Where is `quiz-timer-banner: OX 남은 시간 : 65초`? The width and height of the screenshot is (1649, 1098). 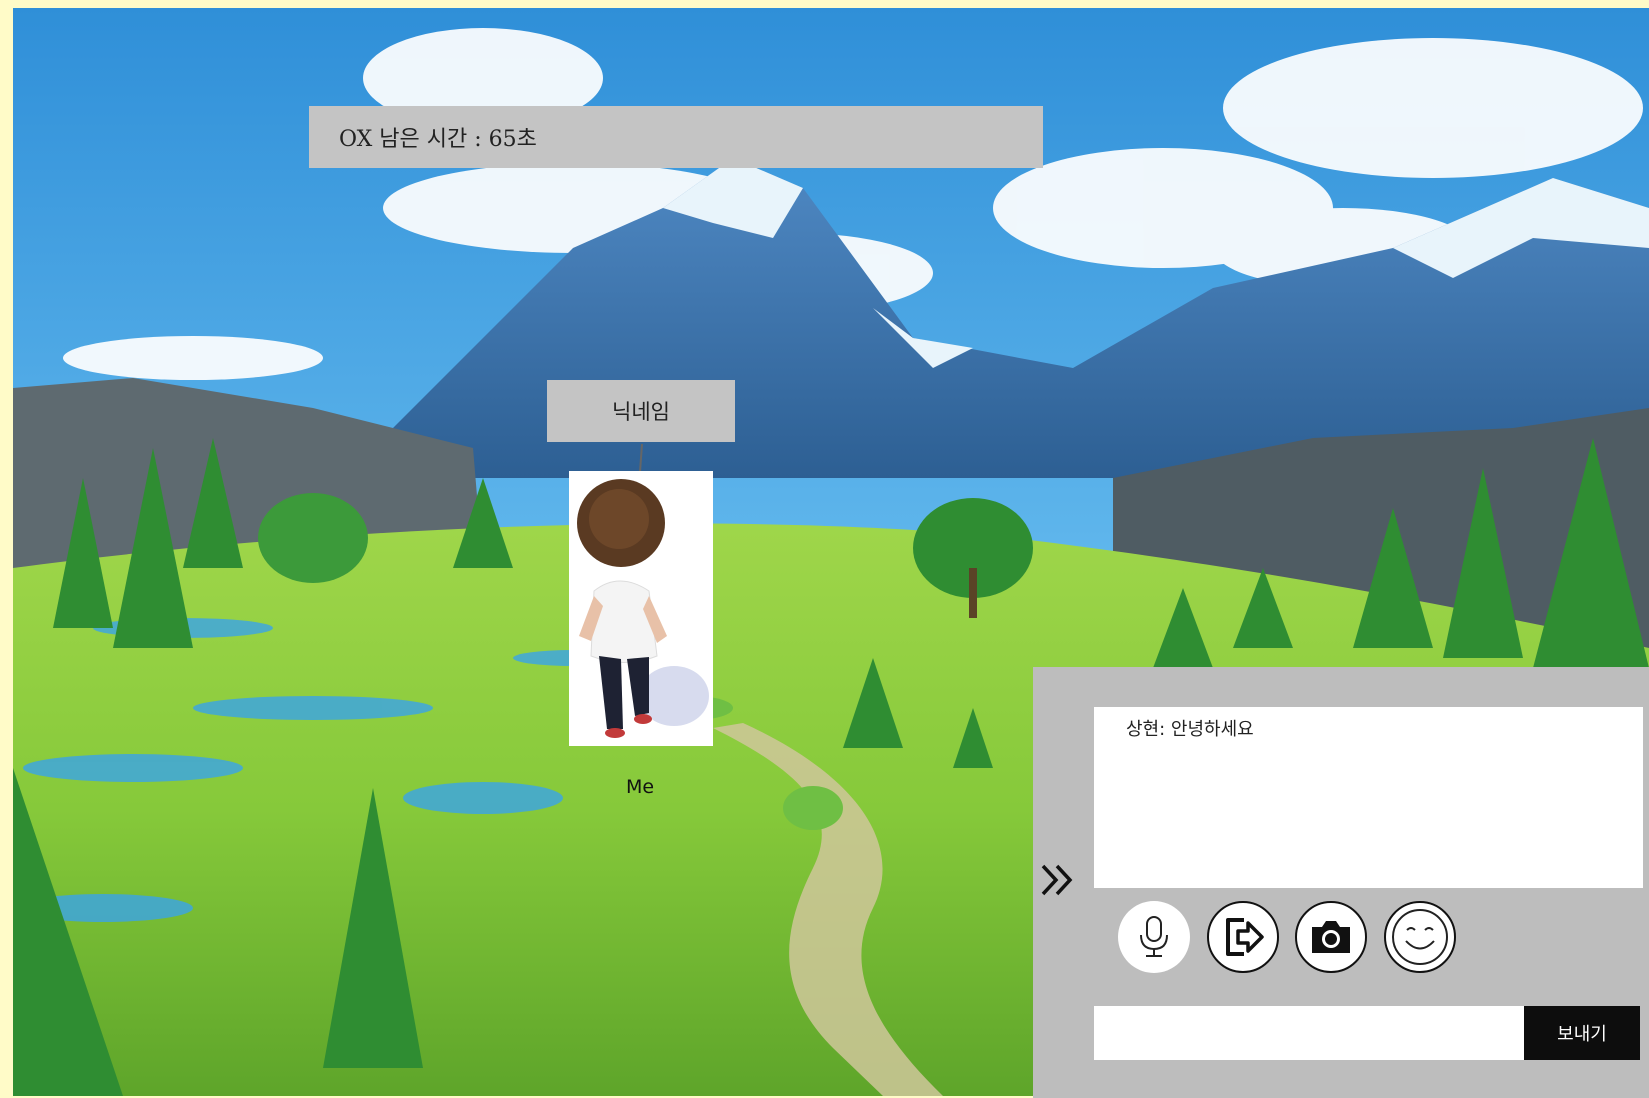 quiz-timer-banner: OX 남은 시간 : 65초 is located at coordinates (676, 137).